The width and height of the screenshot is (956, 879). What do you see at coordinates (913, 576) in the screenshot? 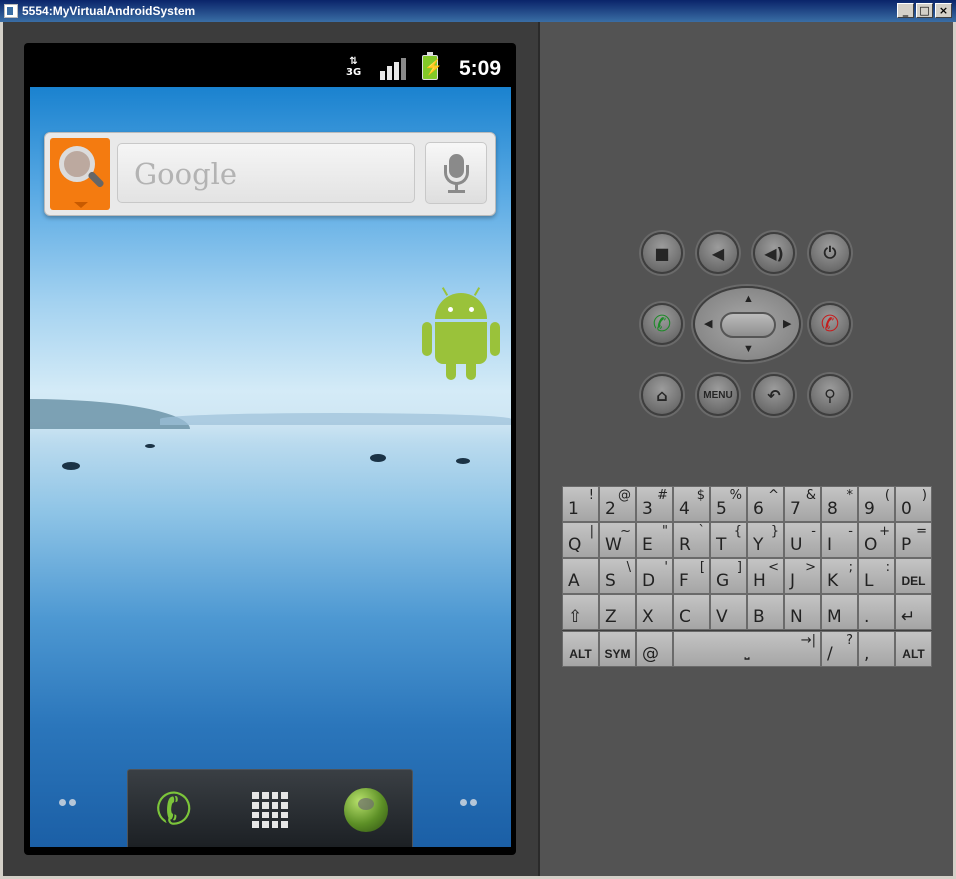
I see `key-del: DEL` at bounding box center [913, 576].